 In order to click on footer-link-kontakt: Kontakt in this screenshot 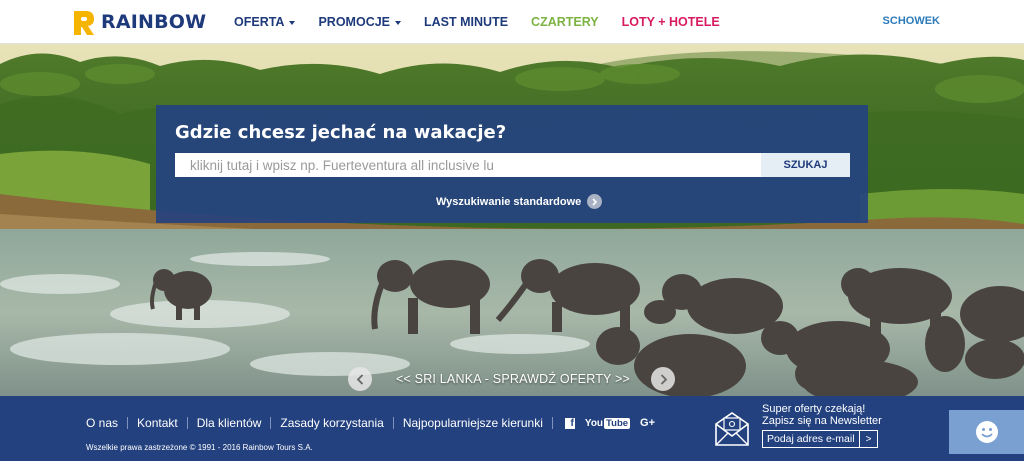, I will do `click(157, 423)`.